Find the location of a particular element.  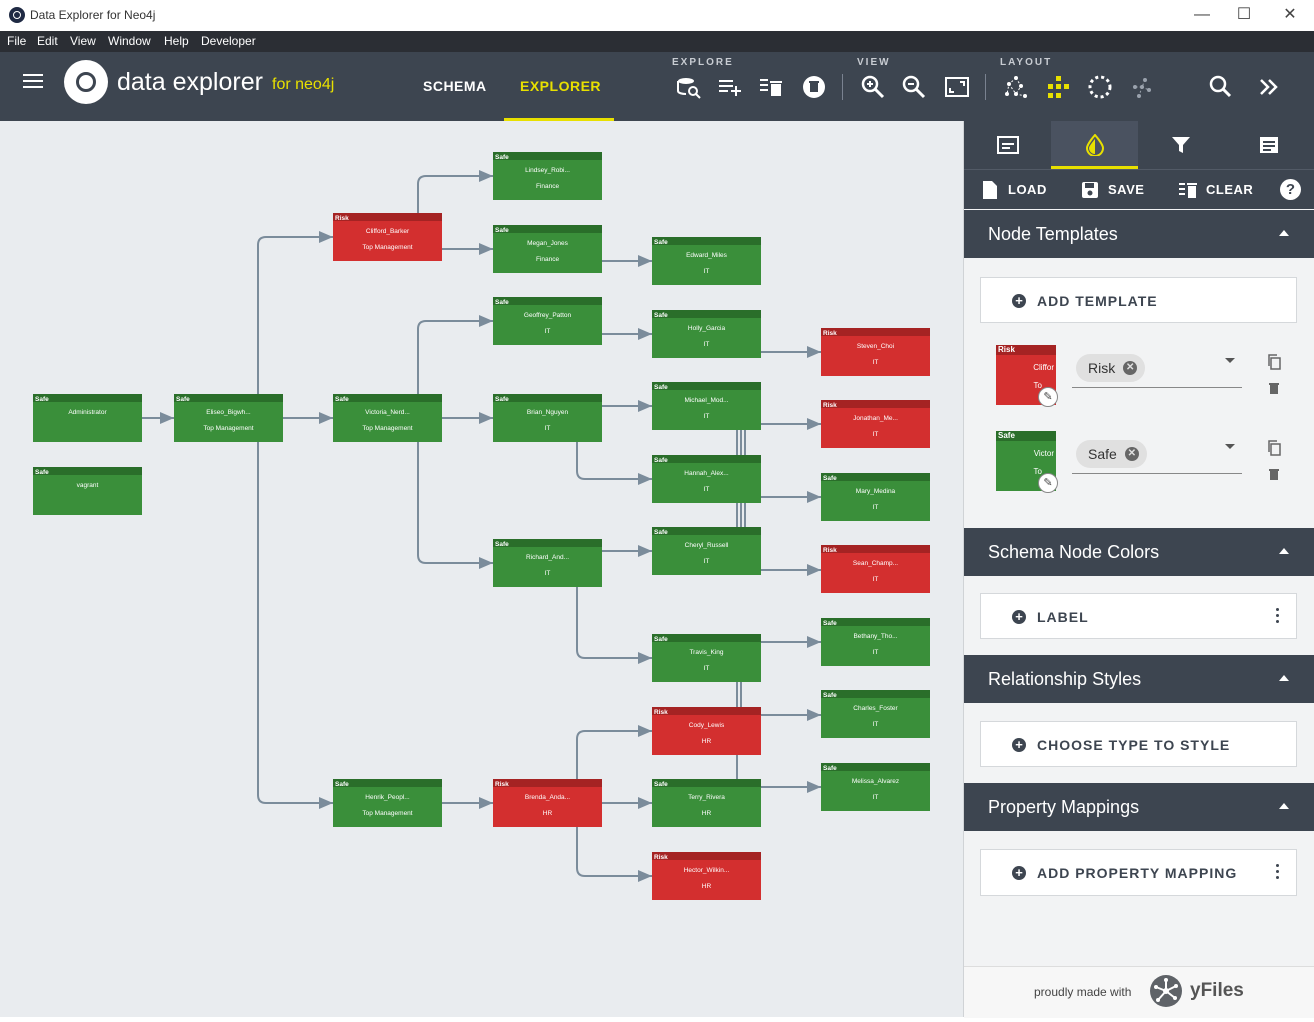

add-to-list-icon is located at coordinates (730, 87).